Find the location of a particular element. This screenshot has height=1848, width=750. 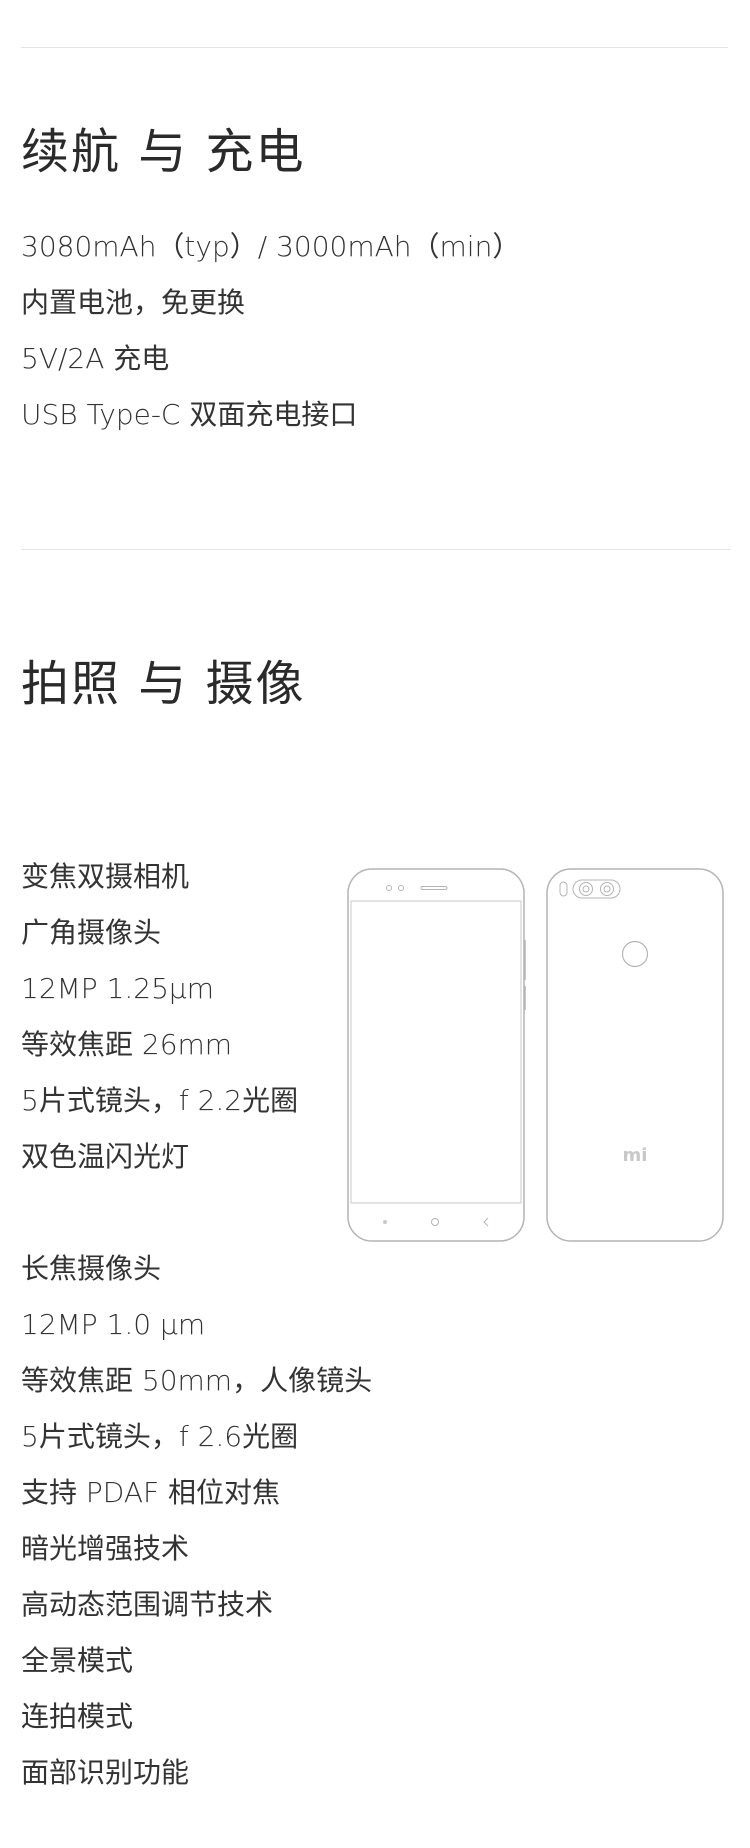

camera-spec-tele-mp: 12MP 1.0 μm is located at coordinates (113, 1324).